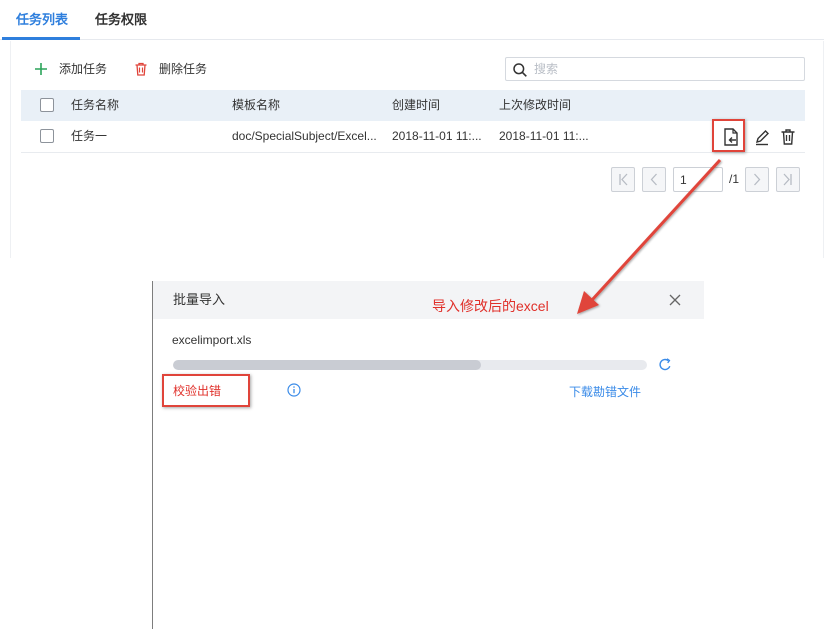 Image resolution: width=824 pixels, height=629 pixels. I want to click on page-number-input, so click(698, 179).